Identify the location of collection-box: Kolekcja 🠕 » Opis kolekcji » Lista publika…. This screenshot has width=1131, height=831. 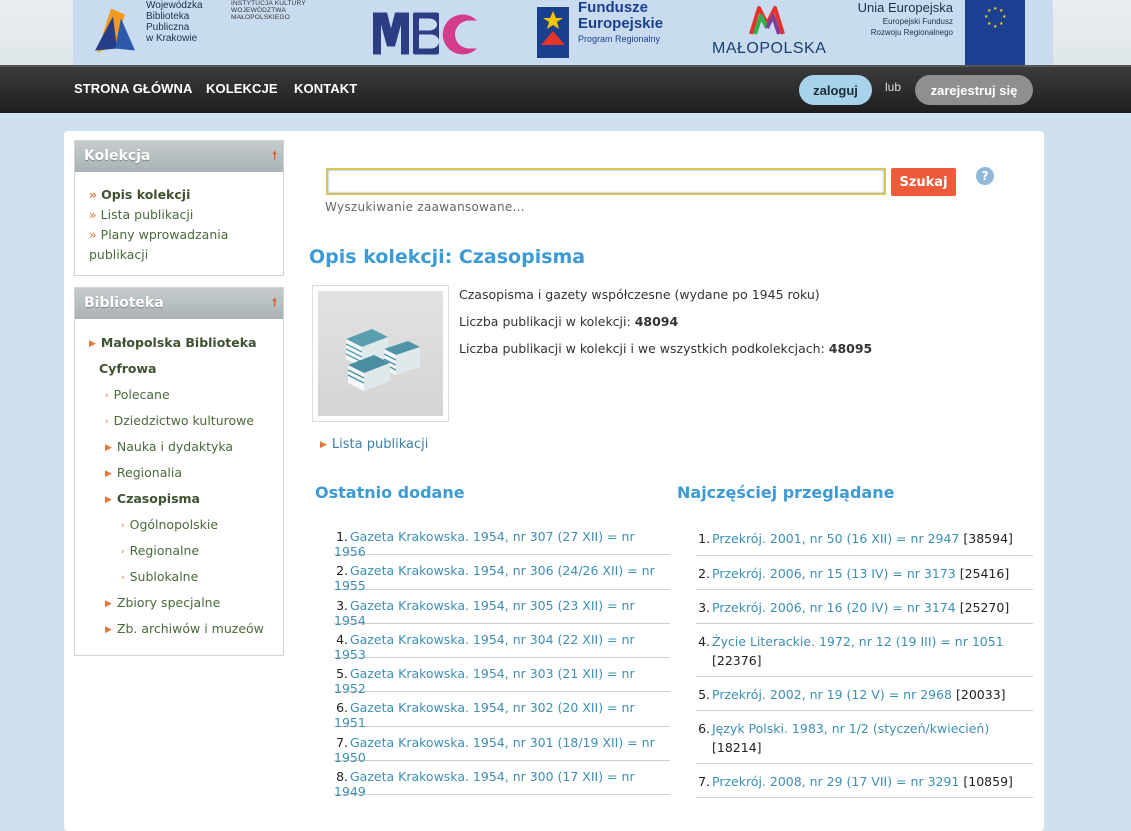
(179, 208).